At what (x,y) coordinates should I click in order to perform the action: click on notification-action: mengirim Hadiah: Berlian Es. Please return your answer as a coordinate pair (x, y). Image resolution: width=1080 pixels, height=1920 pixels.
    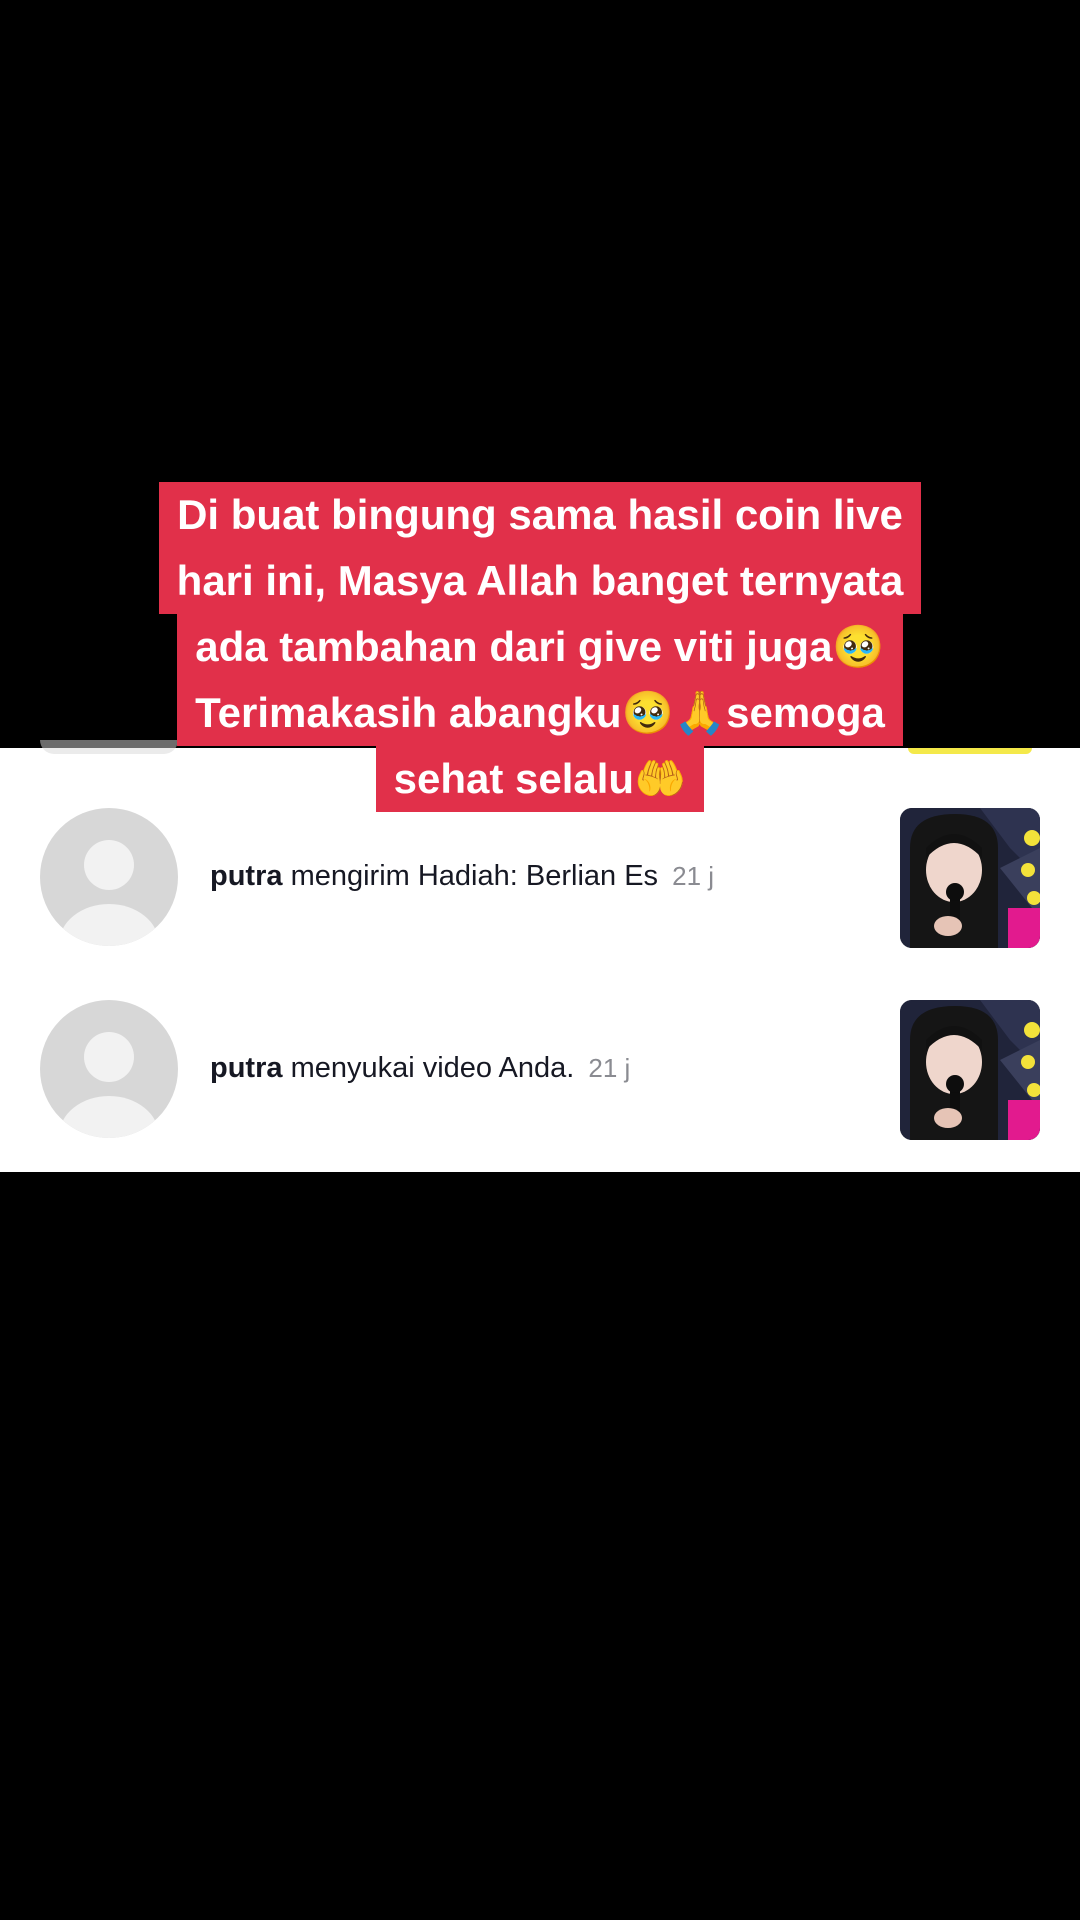
    Looking at the image, I should click on (474, 876).